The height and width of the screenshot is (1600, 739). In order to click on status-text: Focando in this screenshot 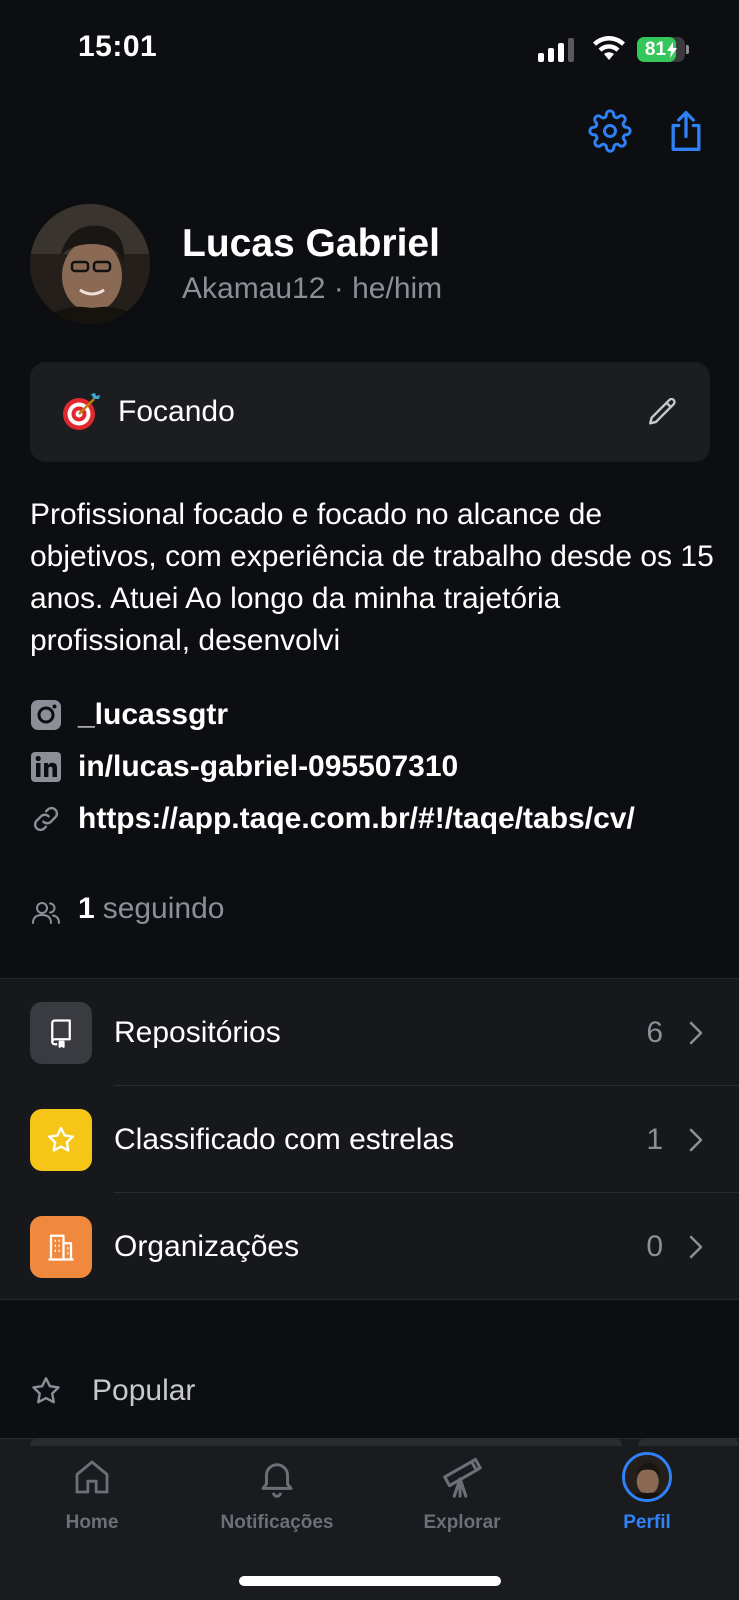, I will do `click(176, 411)`.